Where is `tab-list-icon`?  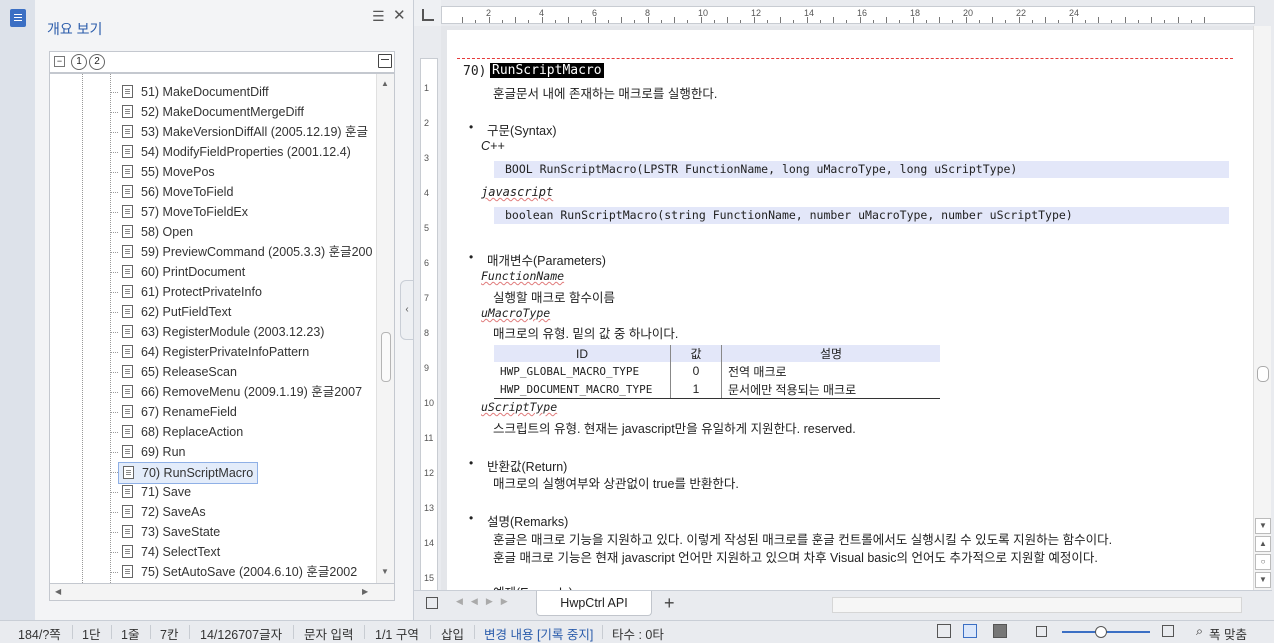 tab-list-icon is located at coordinates (432, 603).